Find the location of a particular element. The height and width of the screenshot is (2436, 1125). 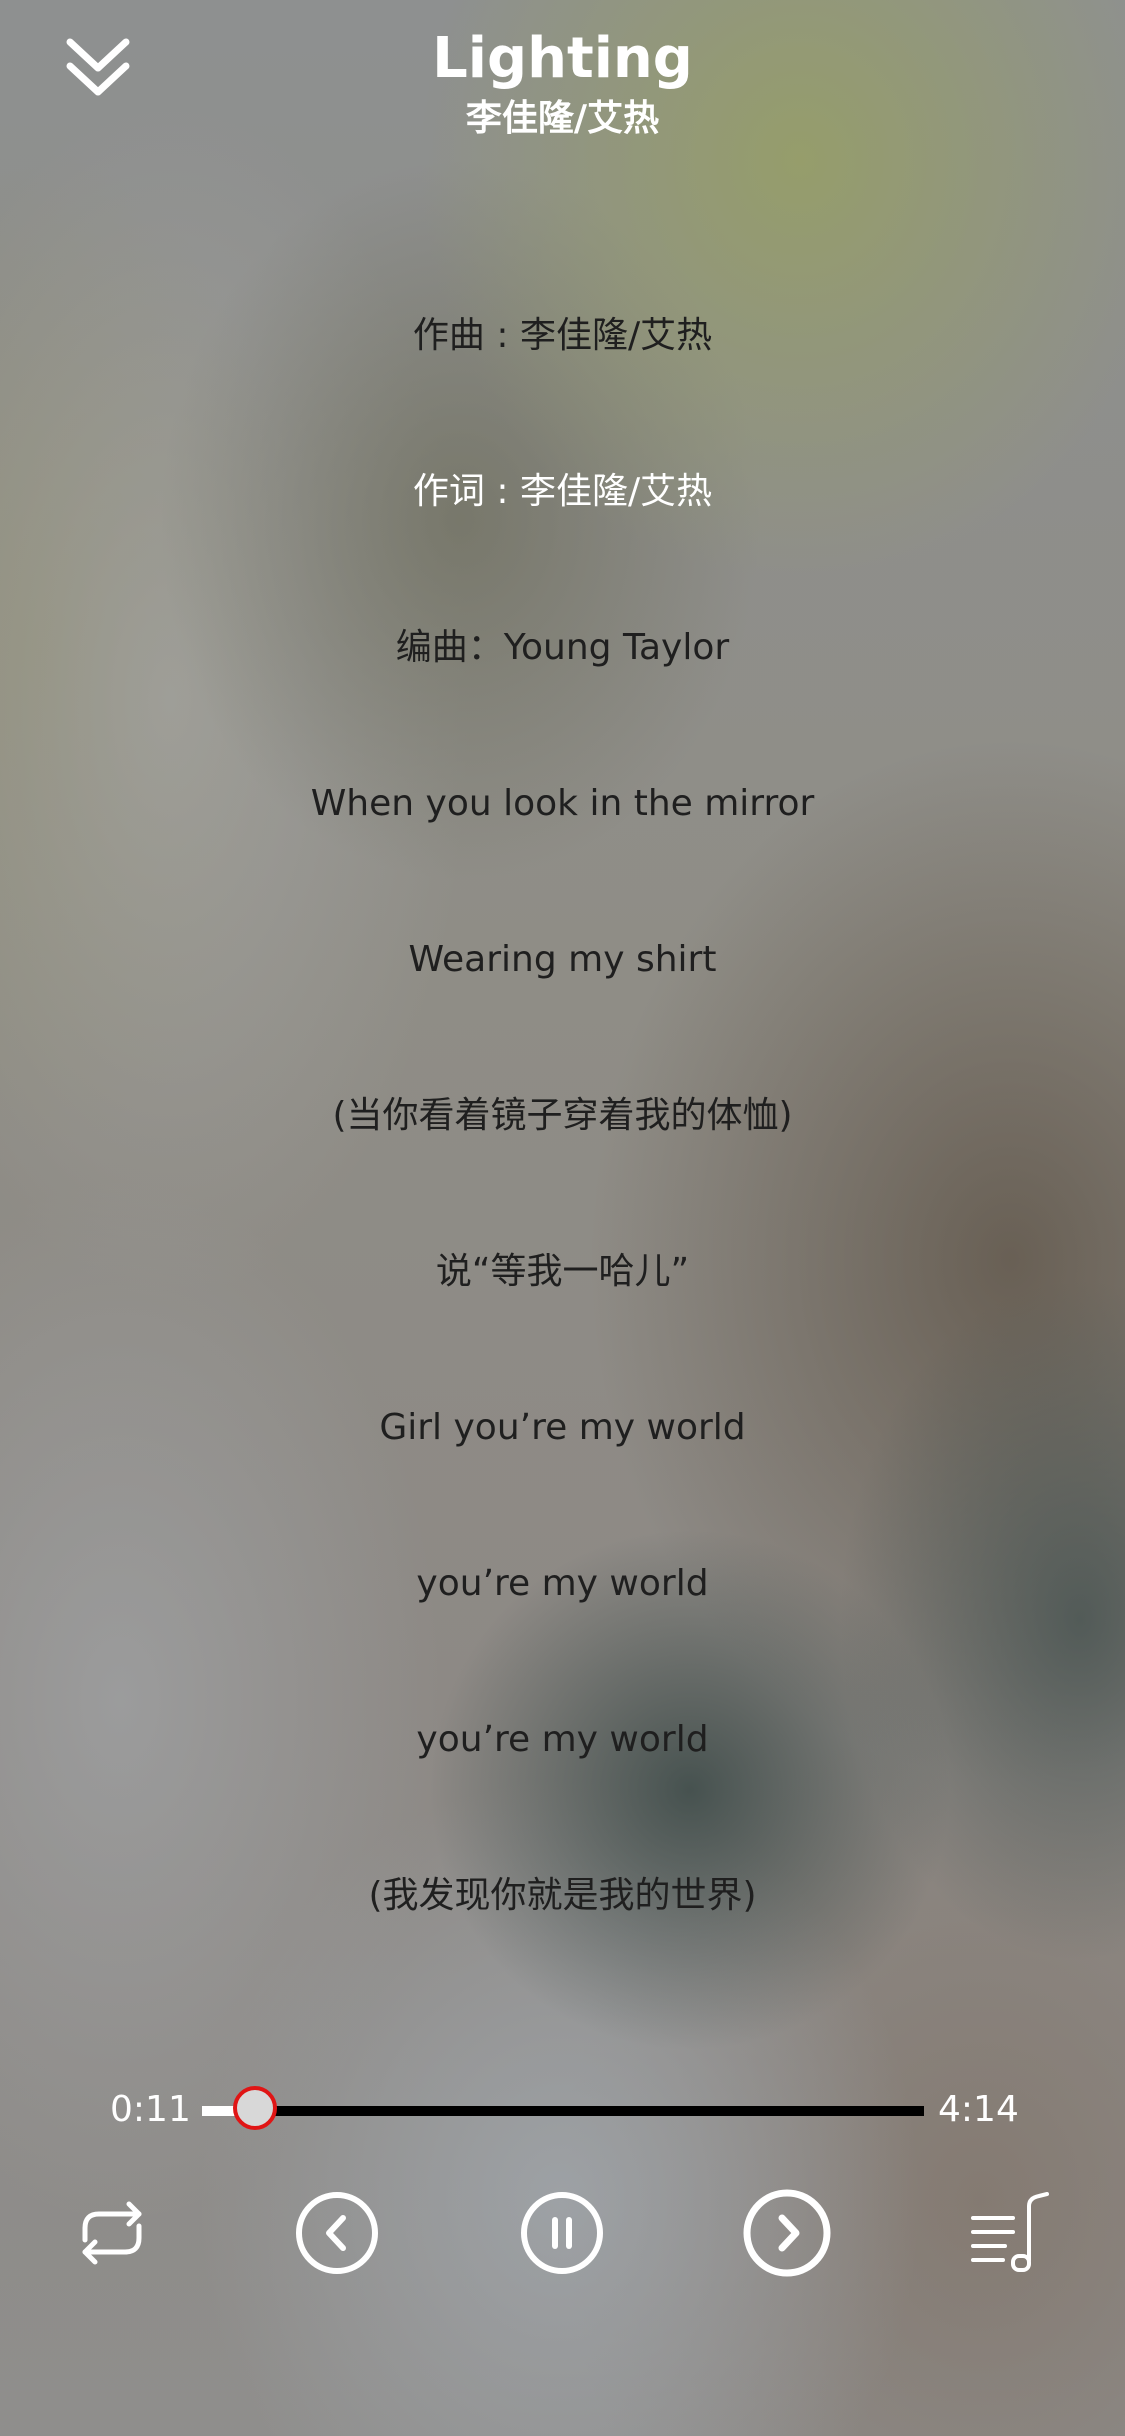

total-time: 4:14 is located at coordinates (978, 2109).